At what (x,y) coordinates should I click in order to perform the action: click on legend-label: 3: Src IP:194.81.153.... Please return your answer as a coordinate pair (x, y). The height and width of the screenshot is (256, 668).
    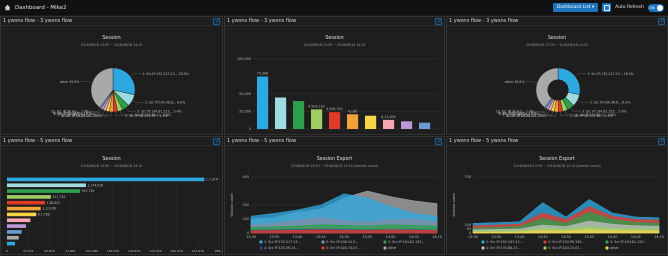
    Looking at the image, I should click on (406, 242).